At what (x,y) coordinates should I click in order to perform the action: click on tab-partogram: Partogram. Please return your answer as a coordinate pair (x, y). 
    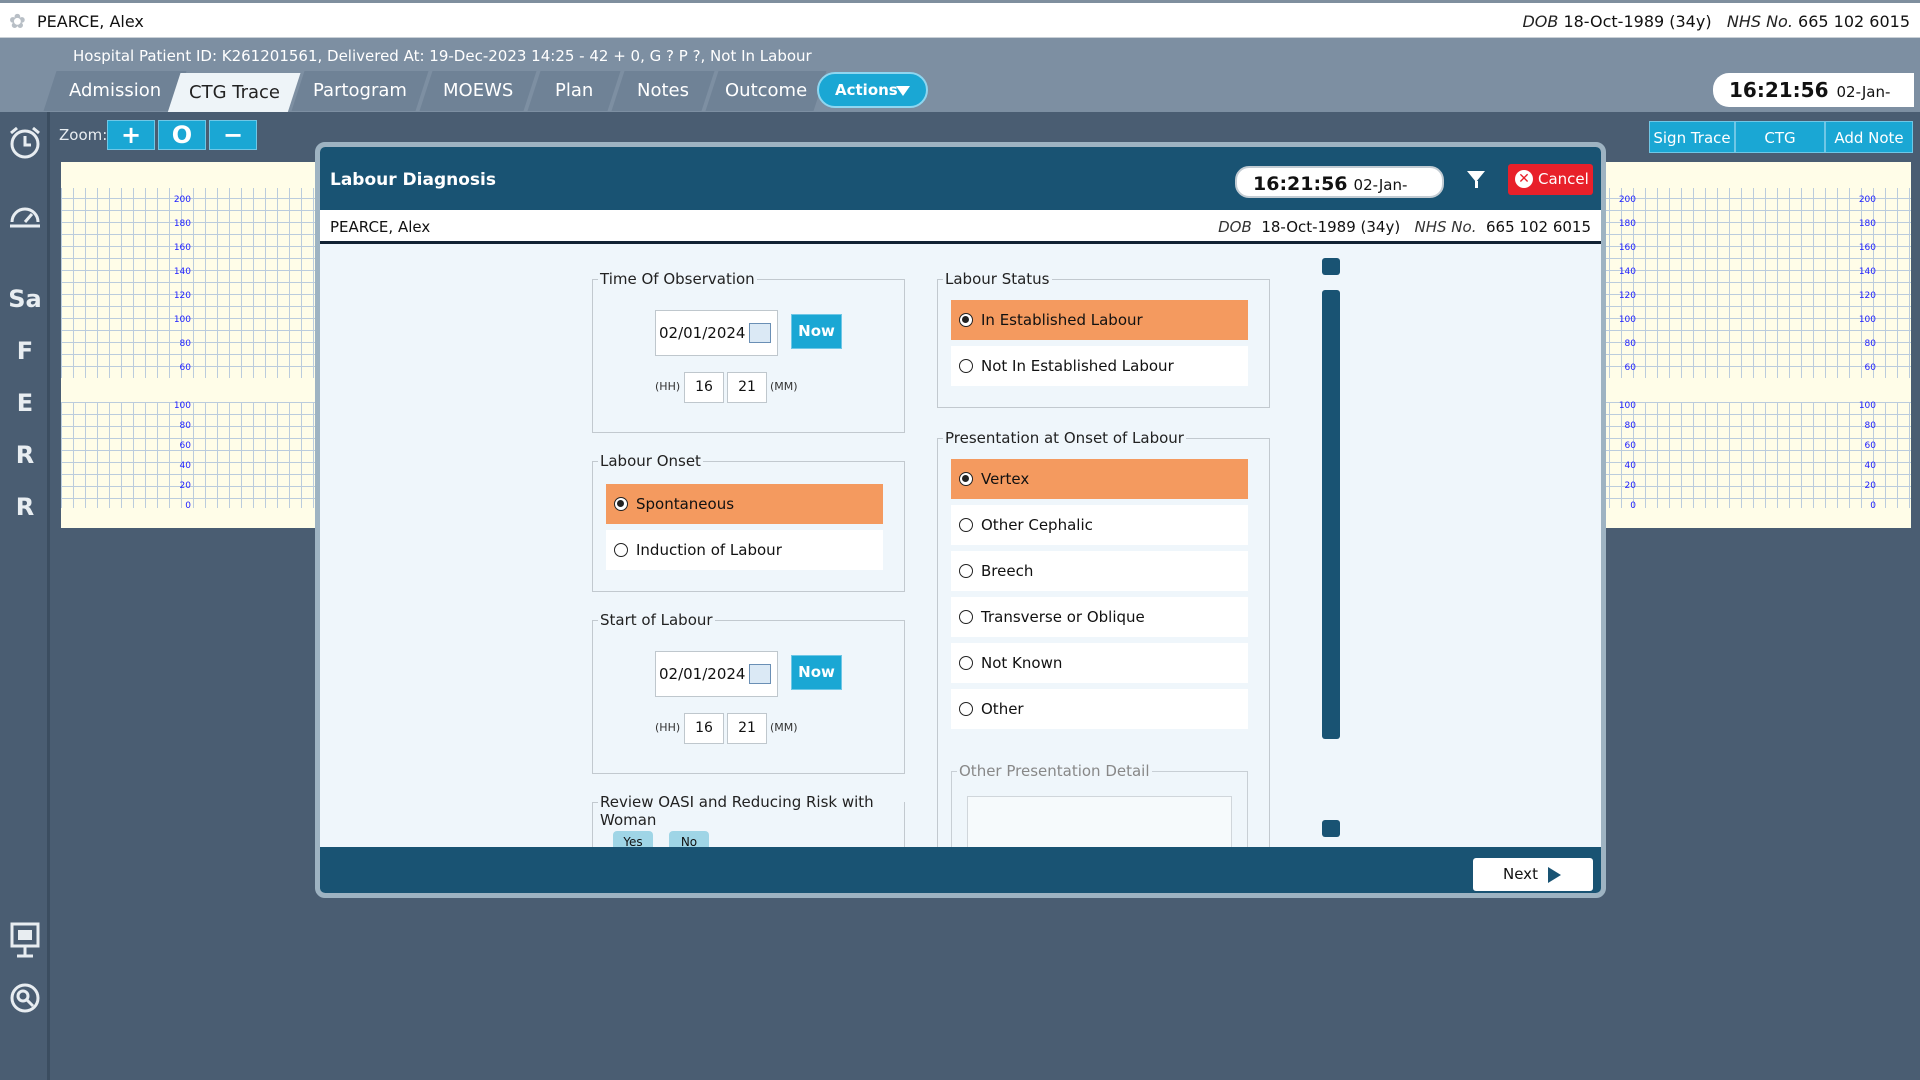
    Looking at the image, I should click on (360, 91).